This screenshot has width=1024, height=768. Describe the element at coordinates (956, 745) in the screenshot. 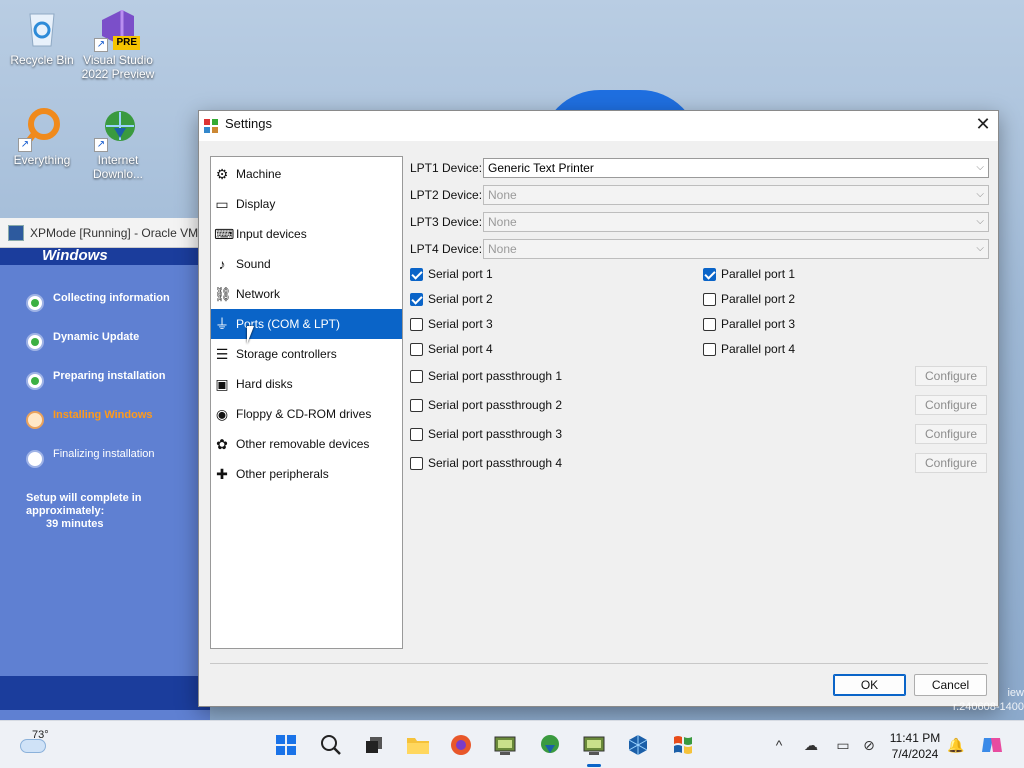

I see `notification-bell-icon: 🔔` at that location.